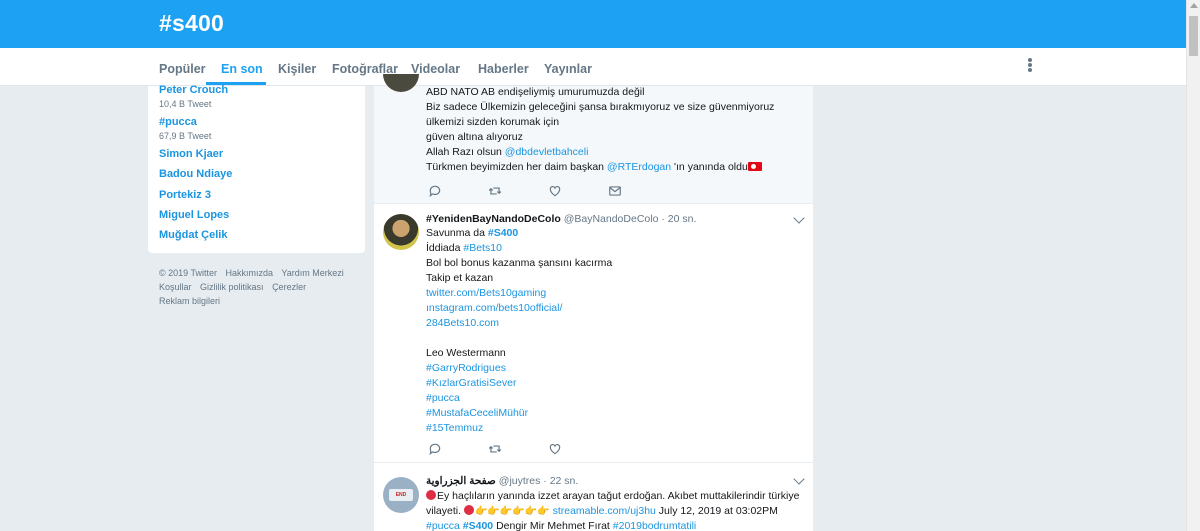 The width and height of the screenshot is (1200, 531). I want to click on trend-item: Badou Ndiaye, so click(195, 174).